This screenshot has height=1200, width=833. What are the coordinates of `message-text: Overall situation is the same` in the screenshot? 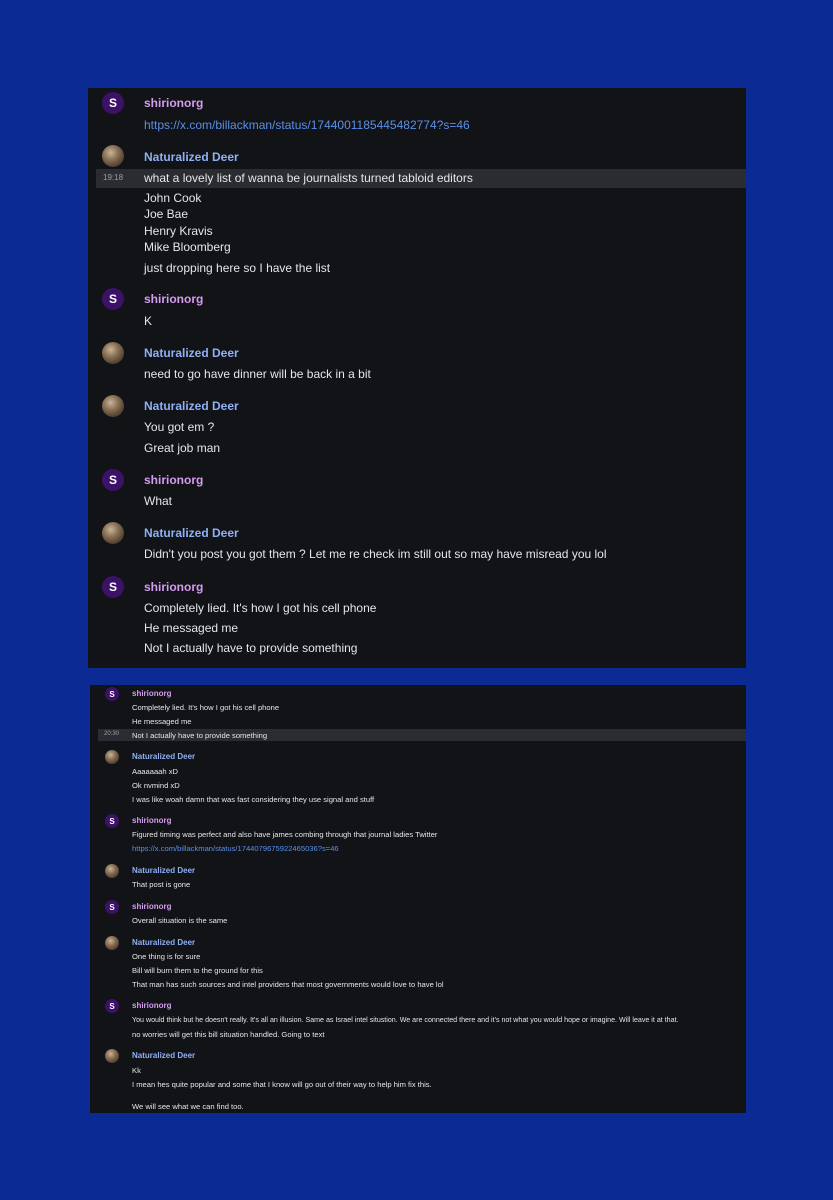 It's located at (180, 920).